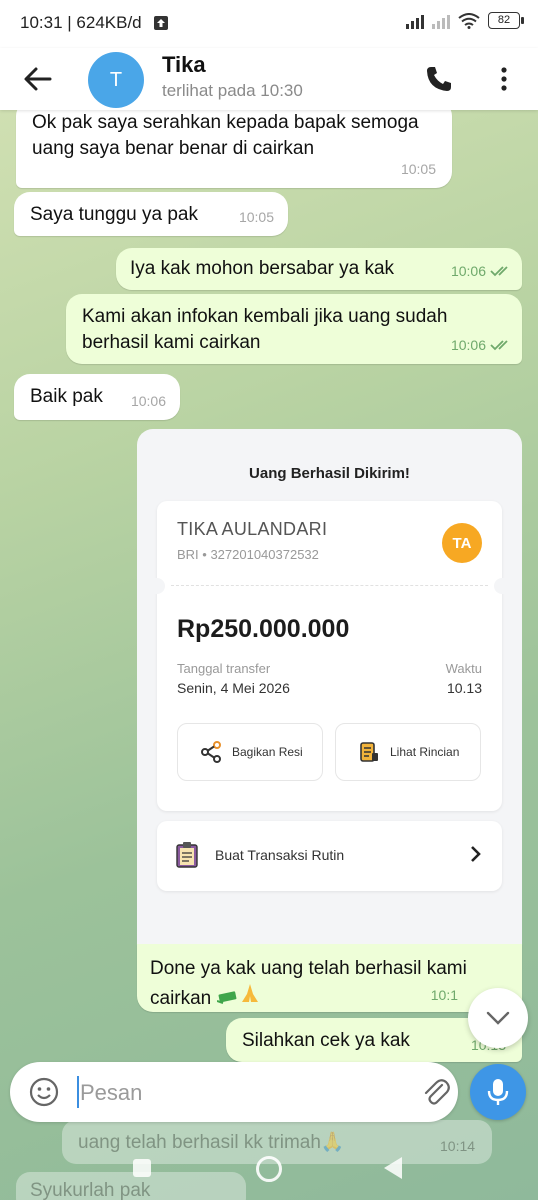 The height and width of the screenshot is (1200, 538). Describe the element at coordinates (161, 23) in the screenshot. I see `upload-icon` at that location.